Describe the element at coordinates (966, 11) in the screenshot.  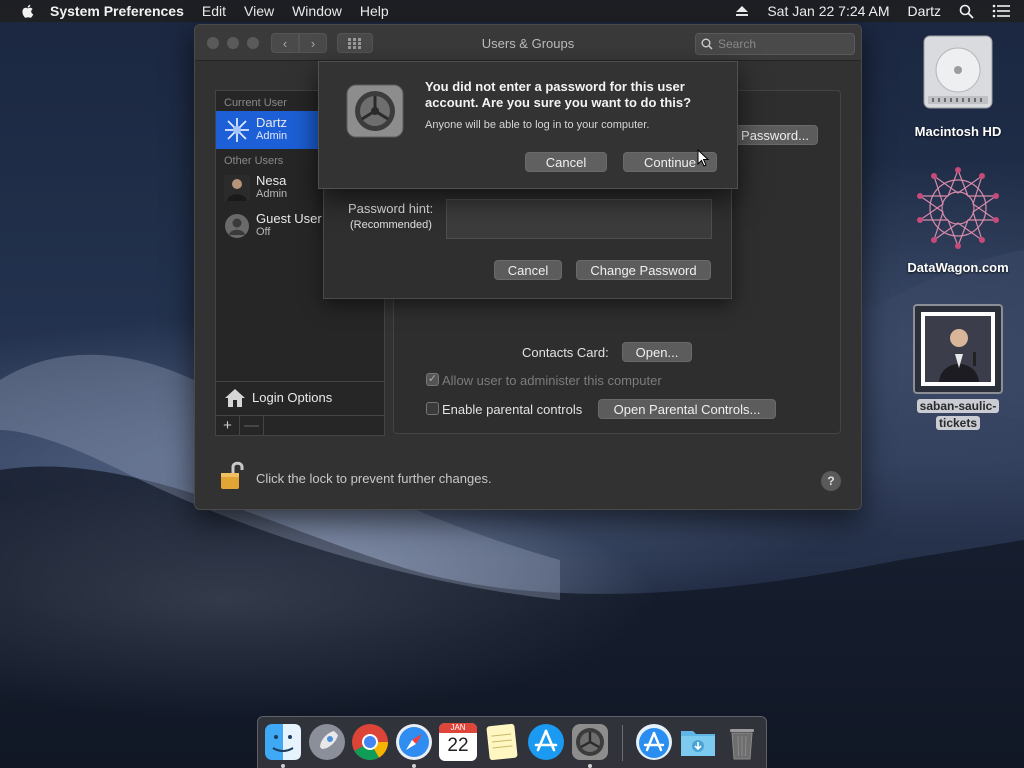
I see `spotlight-search-icon` at that location.